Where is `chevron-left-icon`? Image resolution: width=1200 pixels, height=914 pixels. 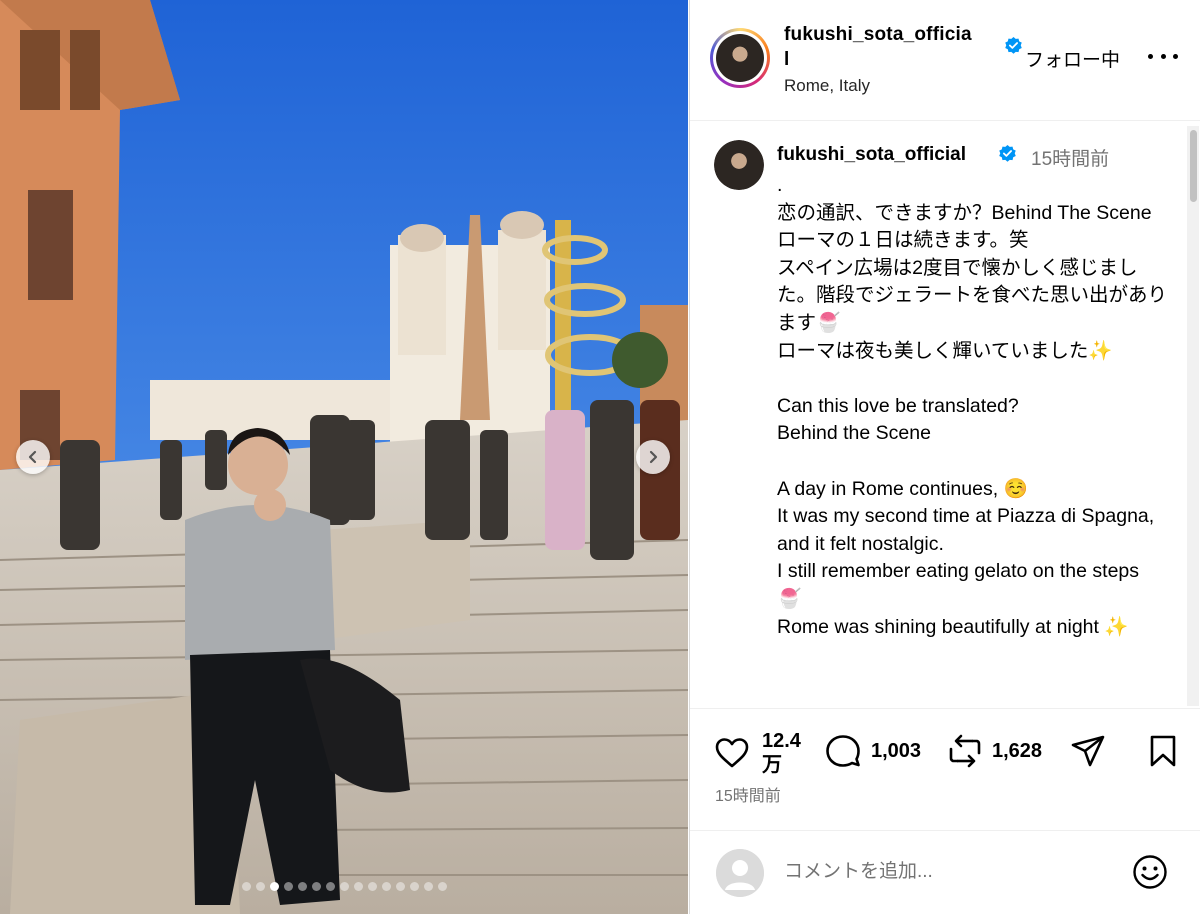
chevron-left-icon is located at coordinates (32, 457).